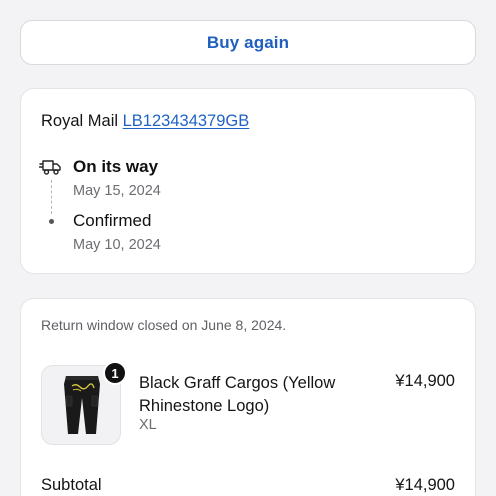 Image resolution: width=496 pixels, height=496 pixels. Describe the element at coordinates (117, 191) in the screenshot. I see `event-date-on-its-way: May 15, 2024` at that location.